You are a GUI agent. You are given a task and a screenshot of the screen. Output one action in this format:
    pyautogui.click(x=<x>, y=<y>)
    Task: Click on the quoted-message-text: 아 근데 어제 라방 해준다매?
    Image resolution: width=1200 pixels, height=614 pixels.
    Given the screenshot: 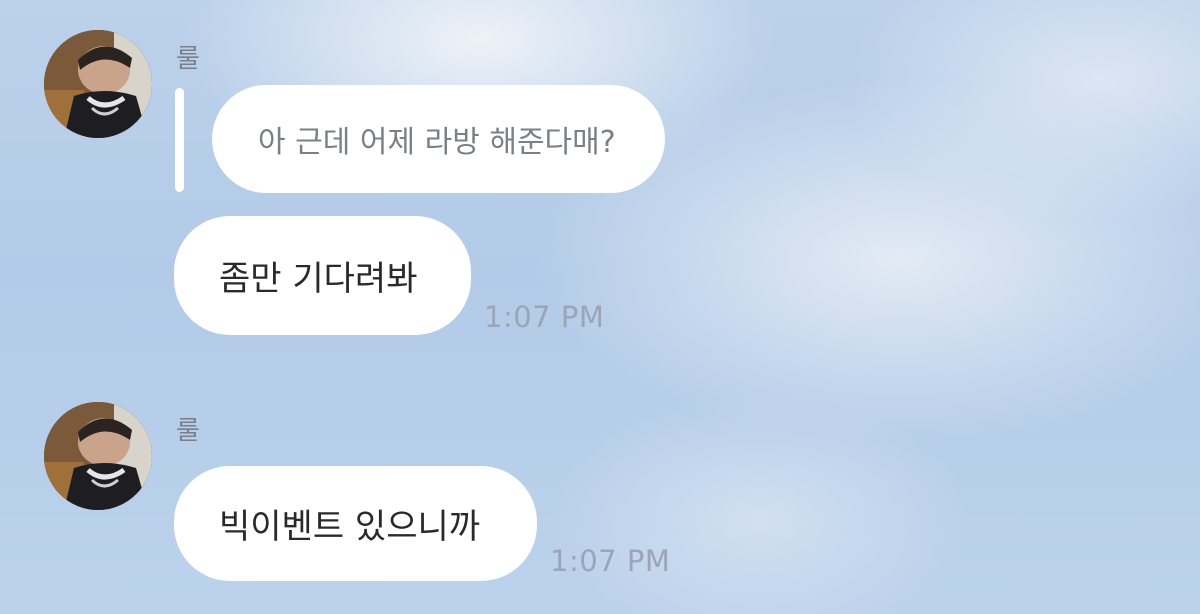 What is the action you would take?
    pyautogui.click(x=437, y=142)
    